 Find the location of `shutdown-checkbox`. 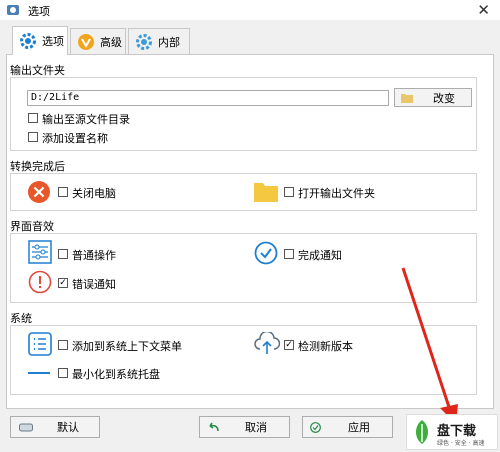

shutdown-checkbox is located at coordinates (63, 192).